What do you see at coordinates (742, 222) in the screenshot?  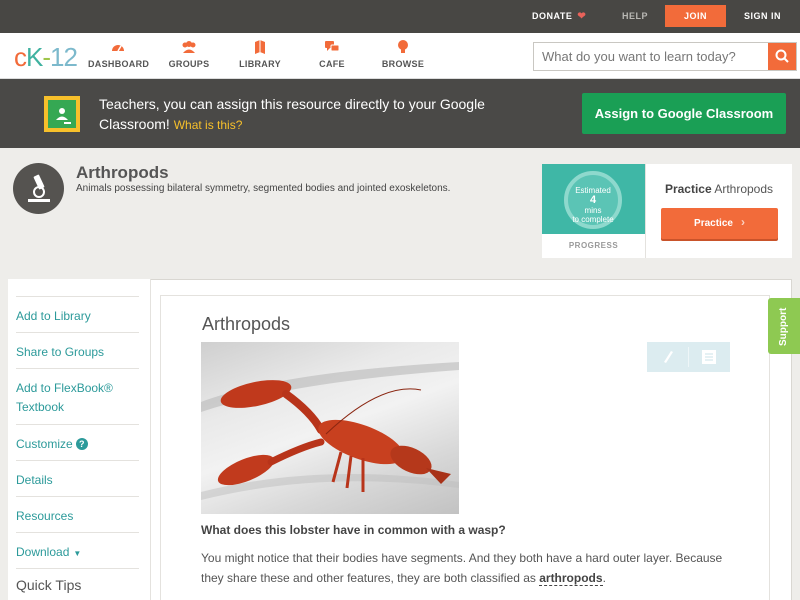 I see `chevron-right-icon: ›` at bounding box center [742, 222].